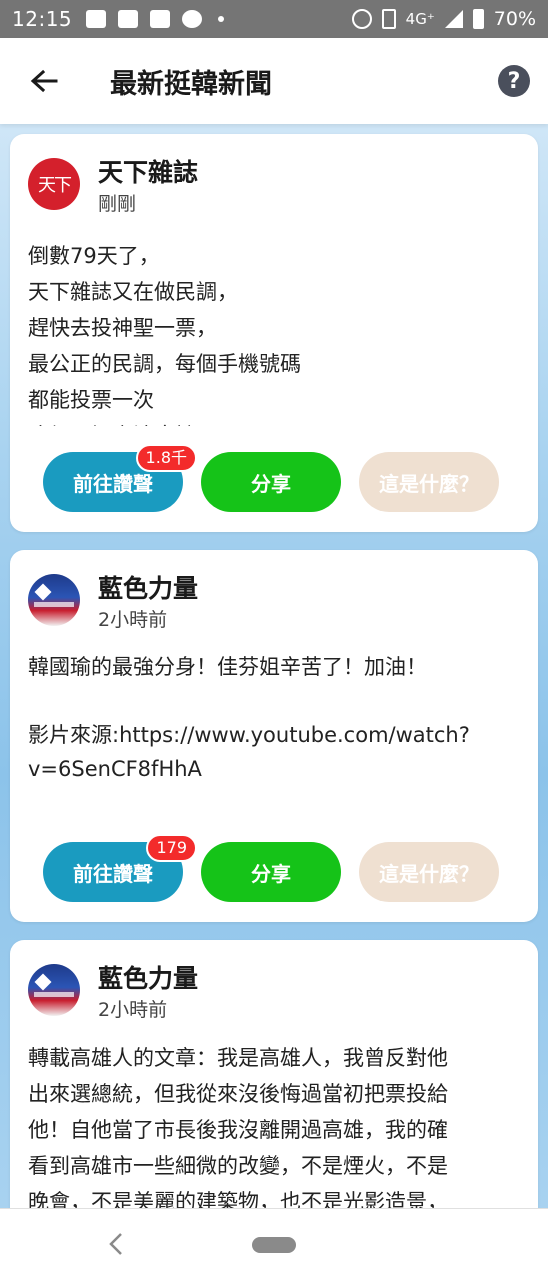 This screenshot has width=548, height=1280. What do you see at coordinates (361, 19) in the screenshot?
I see `alarm-icon` at bounding box center [361, 19].